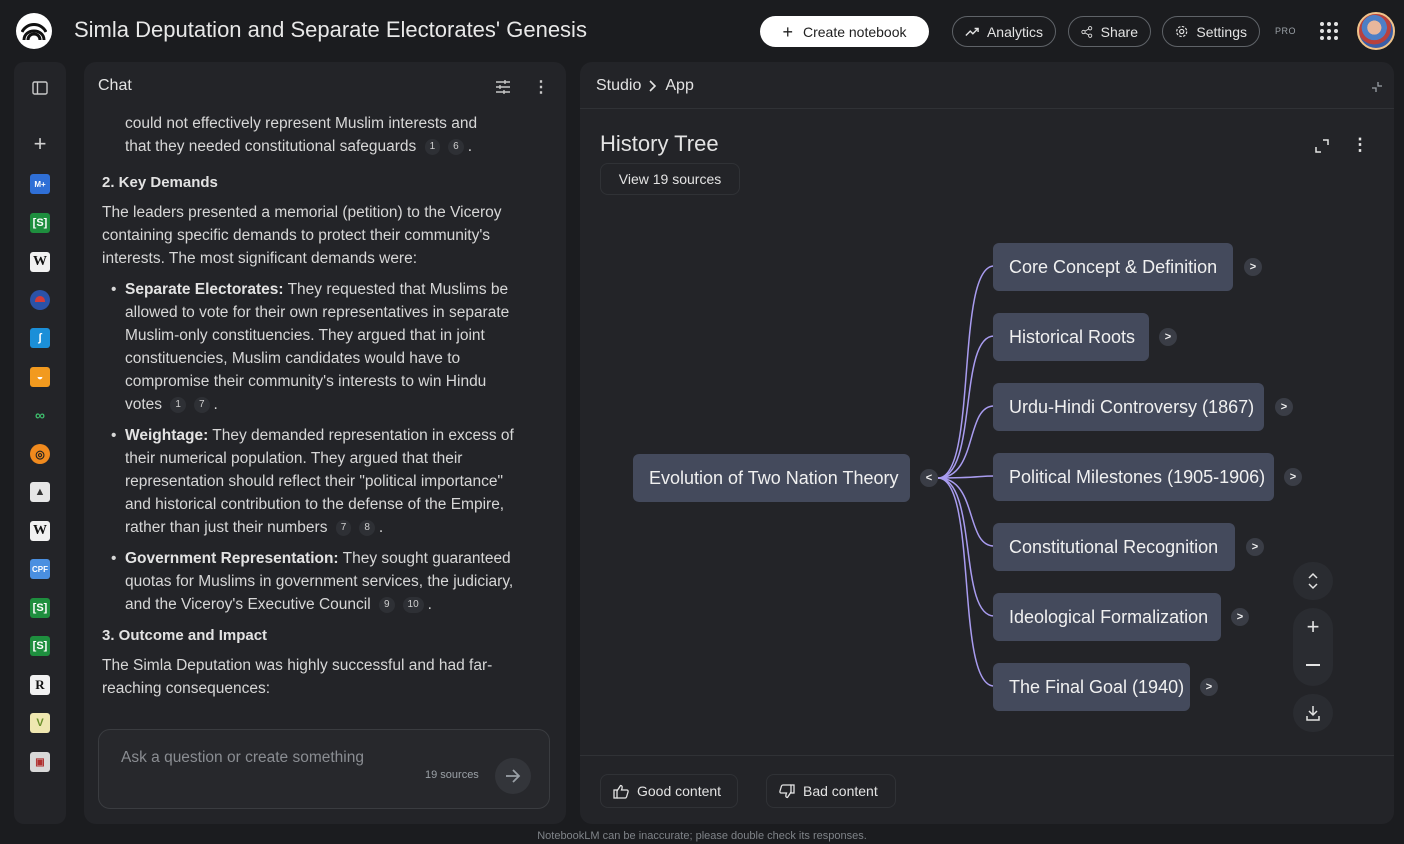 The height and width of the screenshot is (844, 1404). I want to click on tree-node: Constitutional Recognition, so click(1114, 547).